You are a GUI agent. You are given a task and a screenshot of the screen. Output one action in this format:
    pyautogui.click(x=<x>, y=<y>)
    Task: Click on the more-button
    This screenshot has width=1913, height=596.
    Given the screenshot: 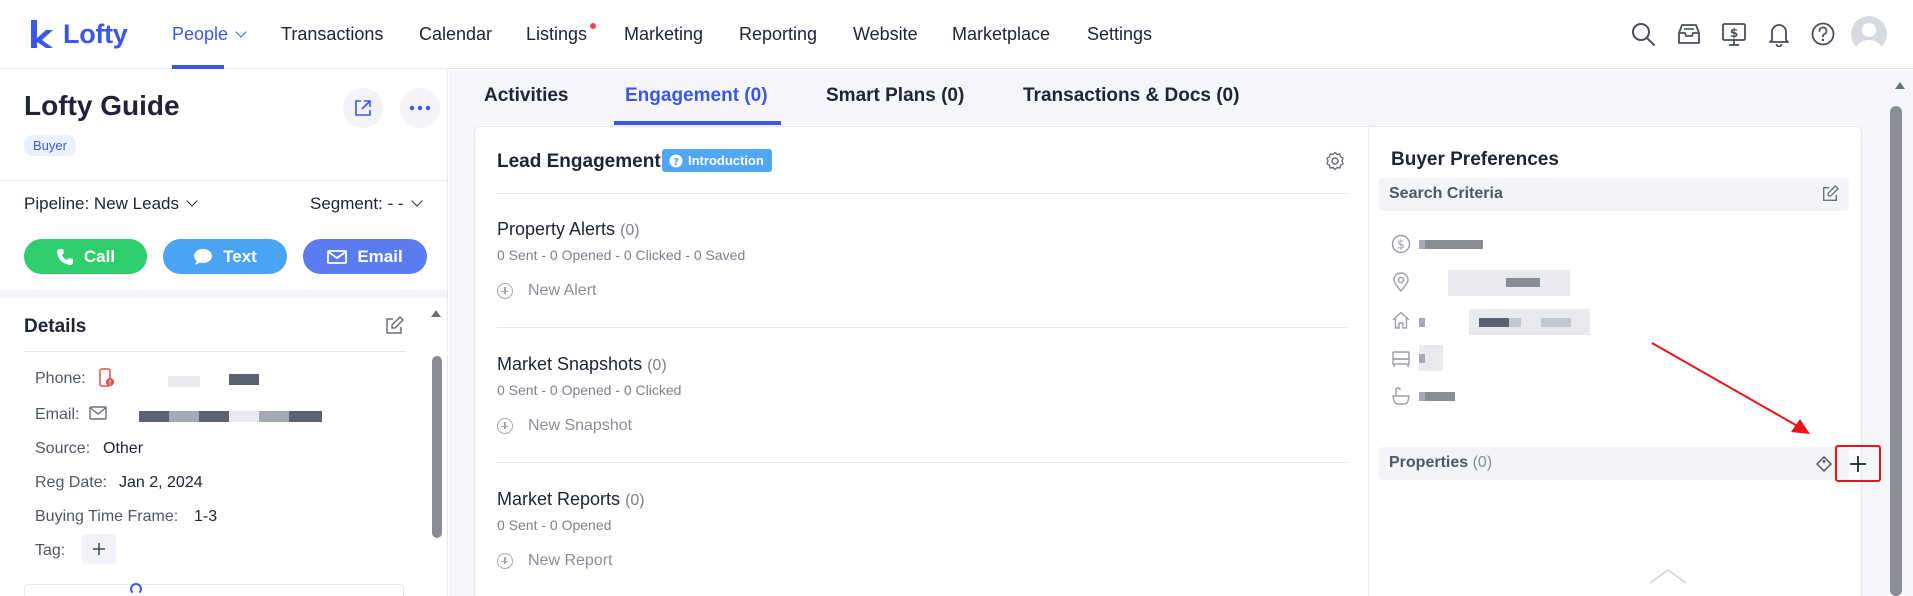 What is the action you would take?
    pyautogui.click(x=420, y=108)
    